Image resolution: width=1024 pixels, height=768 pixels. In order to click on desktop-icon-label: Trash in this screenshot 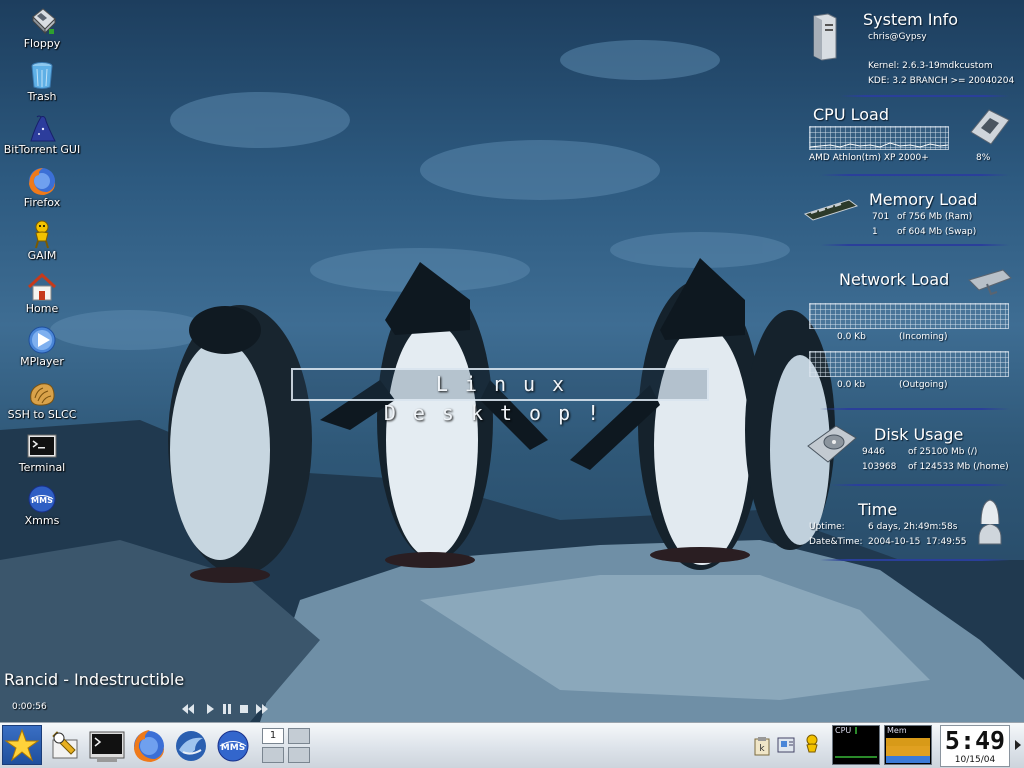, I will do `click(42, 96)`.